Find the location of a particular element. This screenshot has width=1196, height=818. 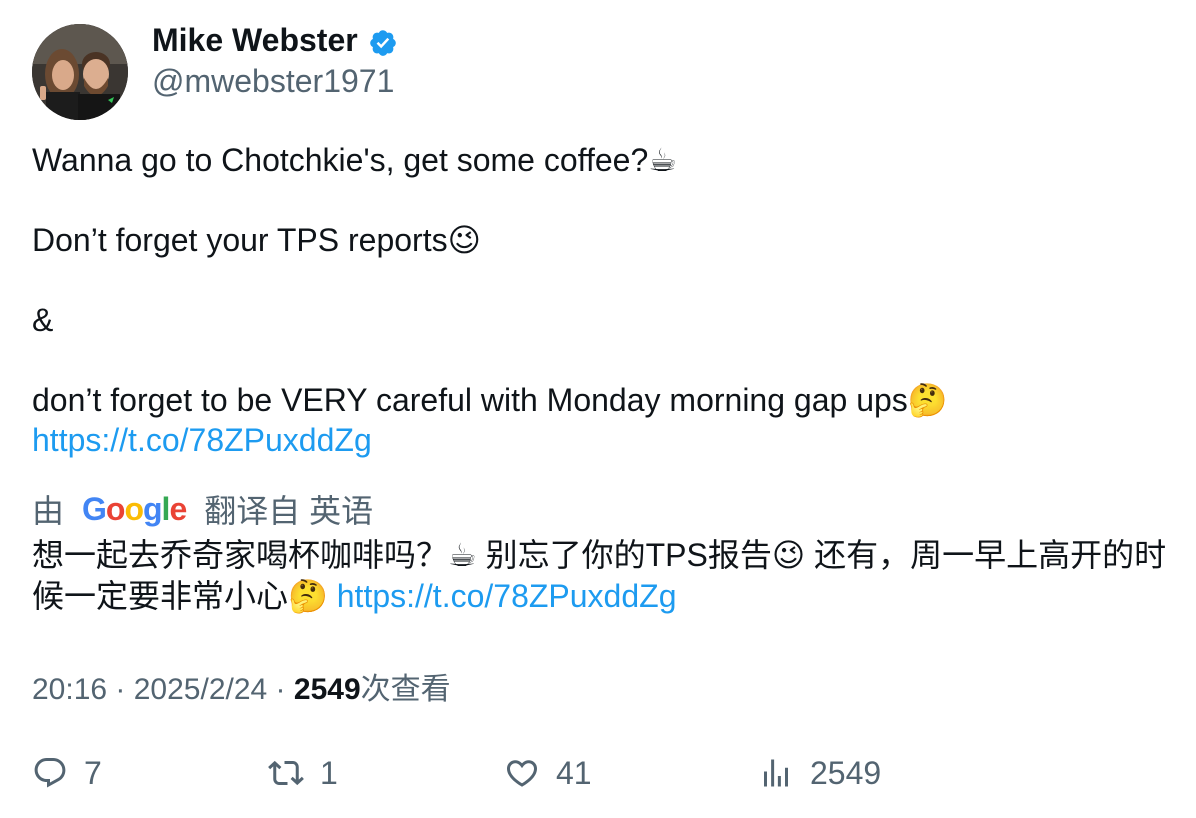

google-logo: Google is located at coordinates (134, 508).